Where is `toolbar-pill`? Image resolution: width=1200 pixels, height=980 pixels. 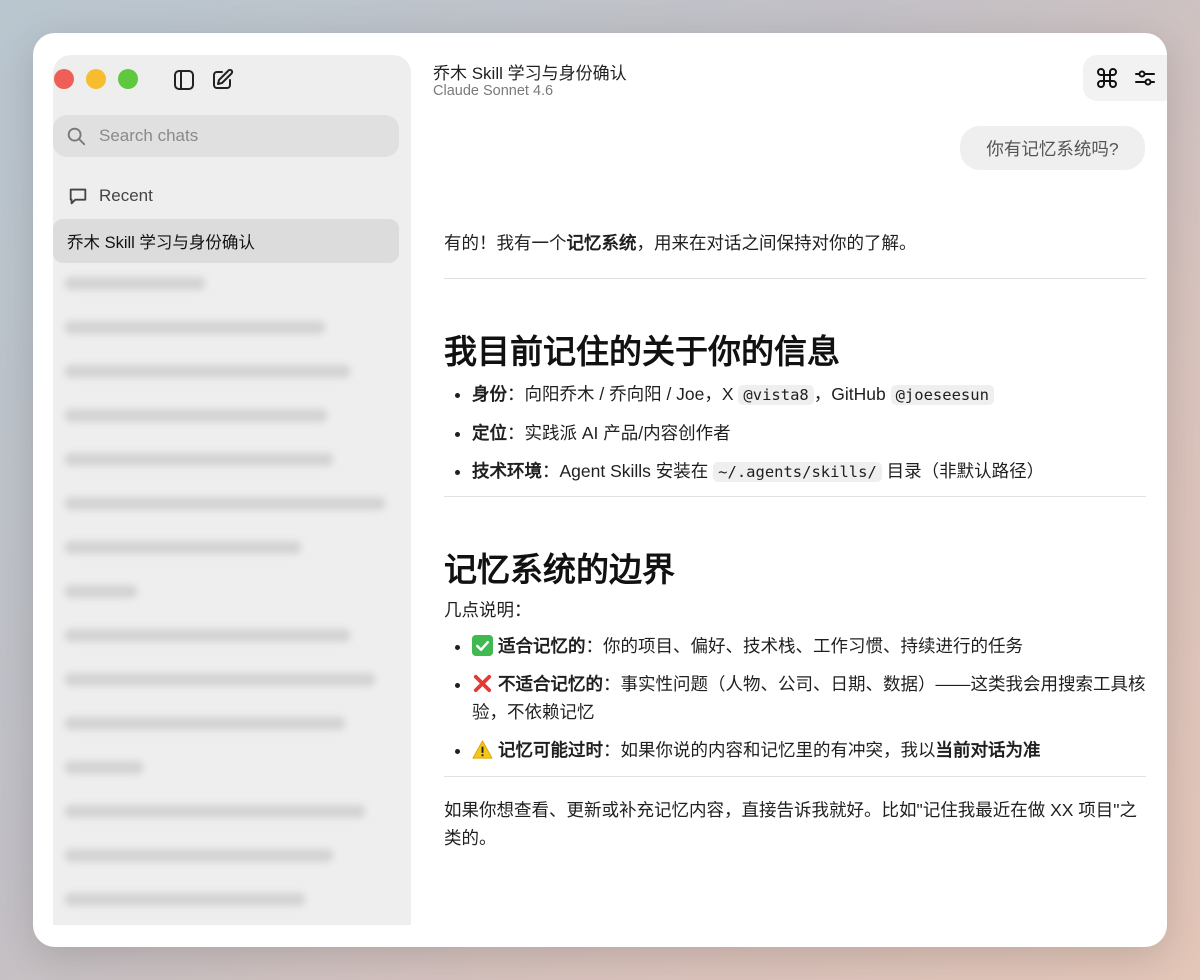 toolbar-pill is located at coordinates (1125, 78).